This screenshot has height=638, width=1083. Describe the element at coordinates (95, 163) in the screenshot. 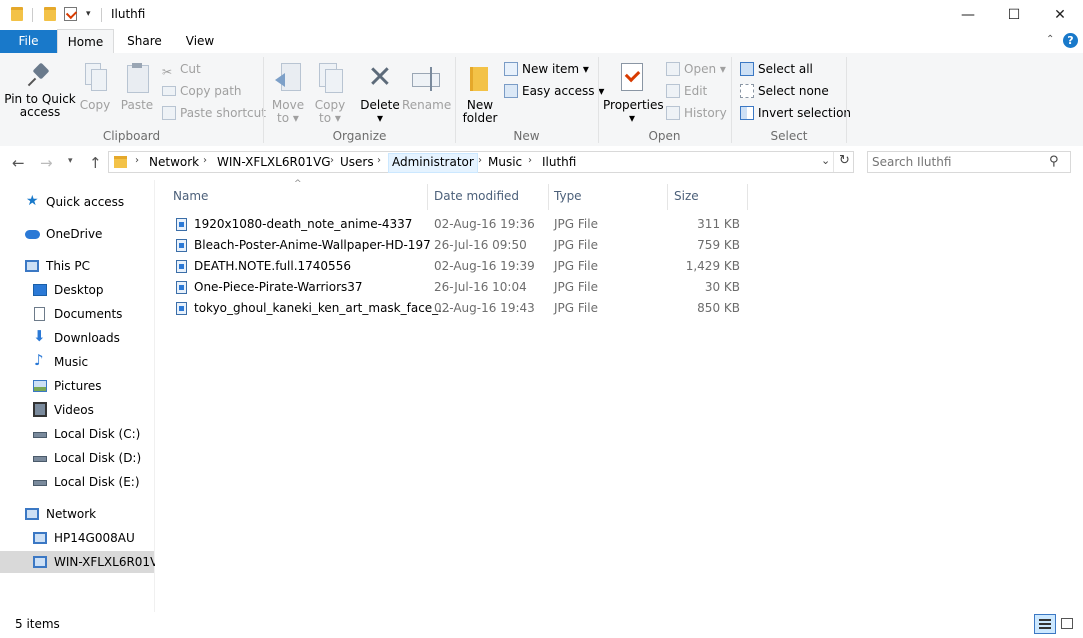

I see `up-arrow-icon: ↑` at that location.